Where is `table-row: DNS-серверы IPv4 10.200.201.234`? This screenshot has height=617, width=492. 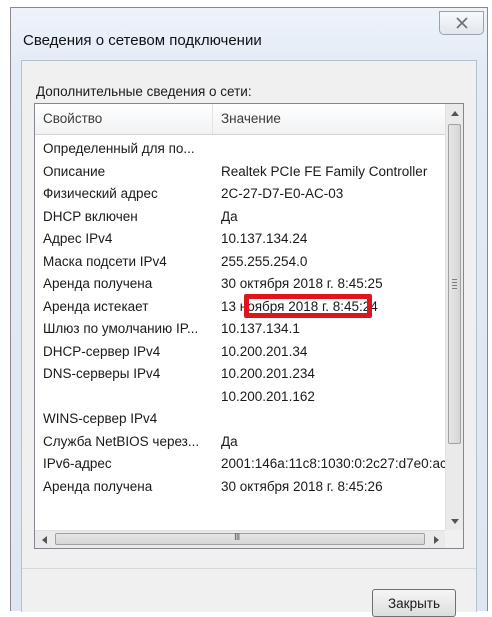 table-row: DNS-серверы IPv4 10.200.201.234 is located at coordinates (240, 374).